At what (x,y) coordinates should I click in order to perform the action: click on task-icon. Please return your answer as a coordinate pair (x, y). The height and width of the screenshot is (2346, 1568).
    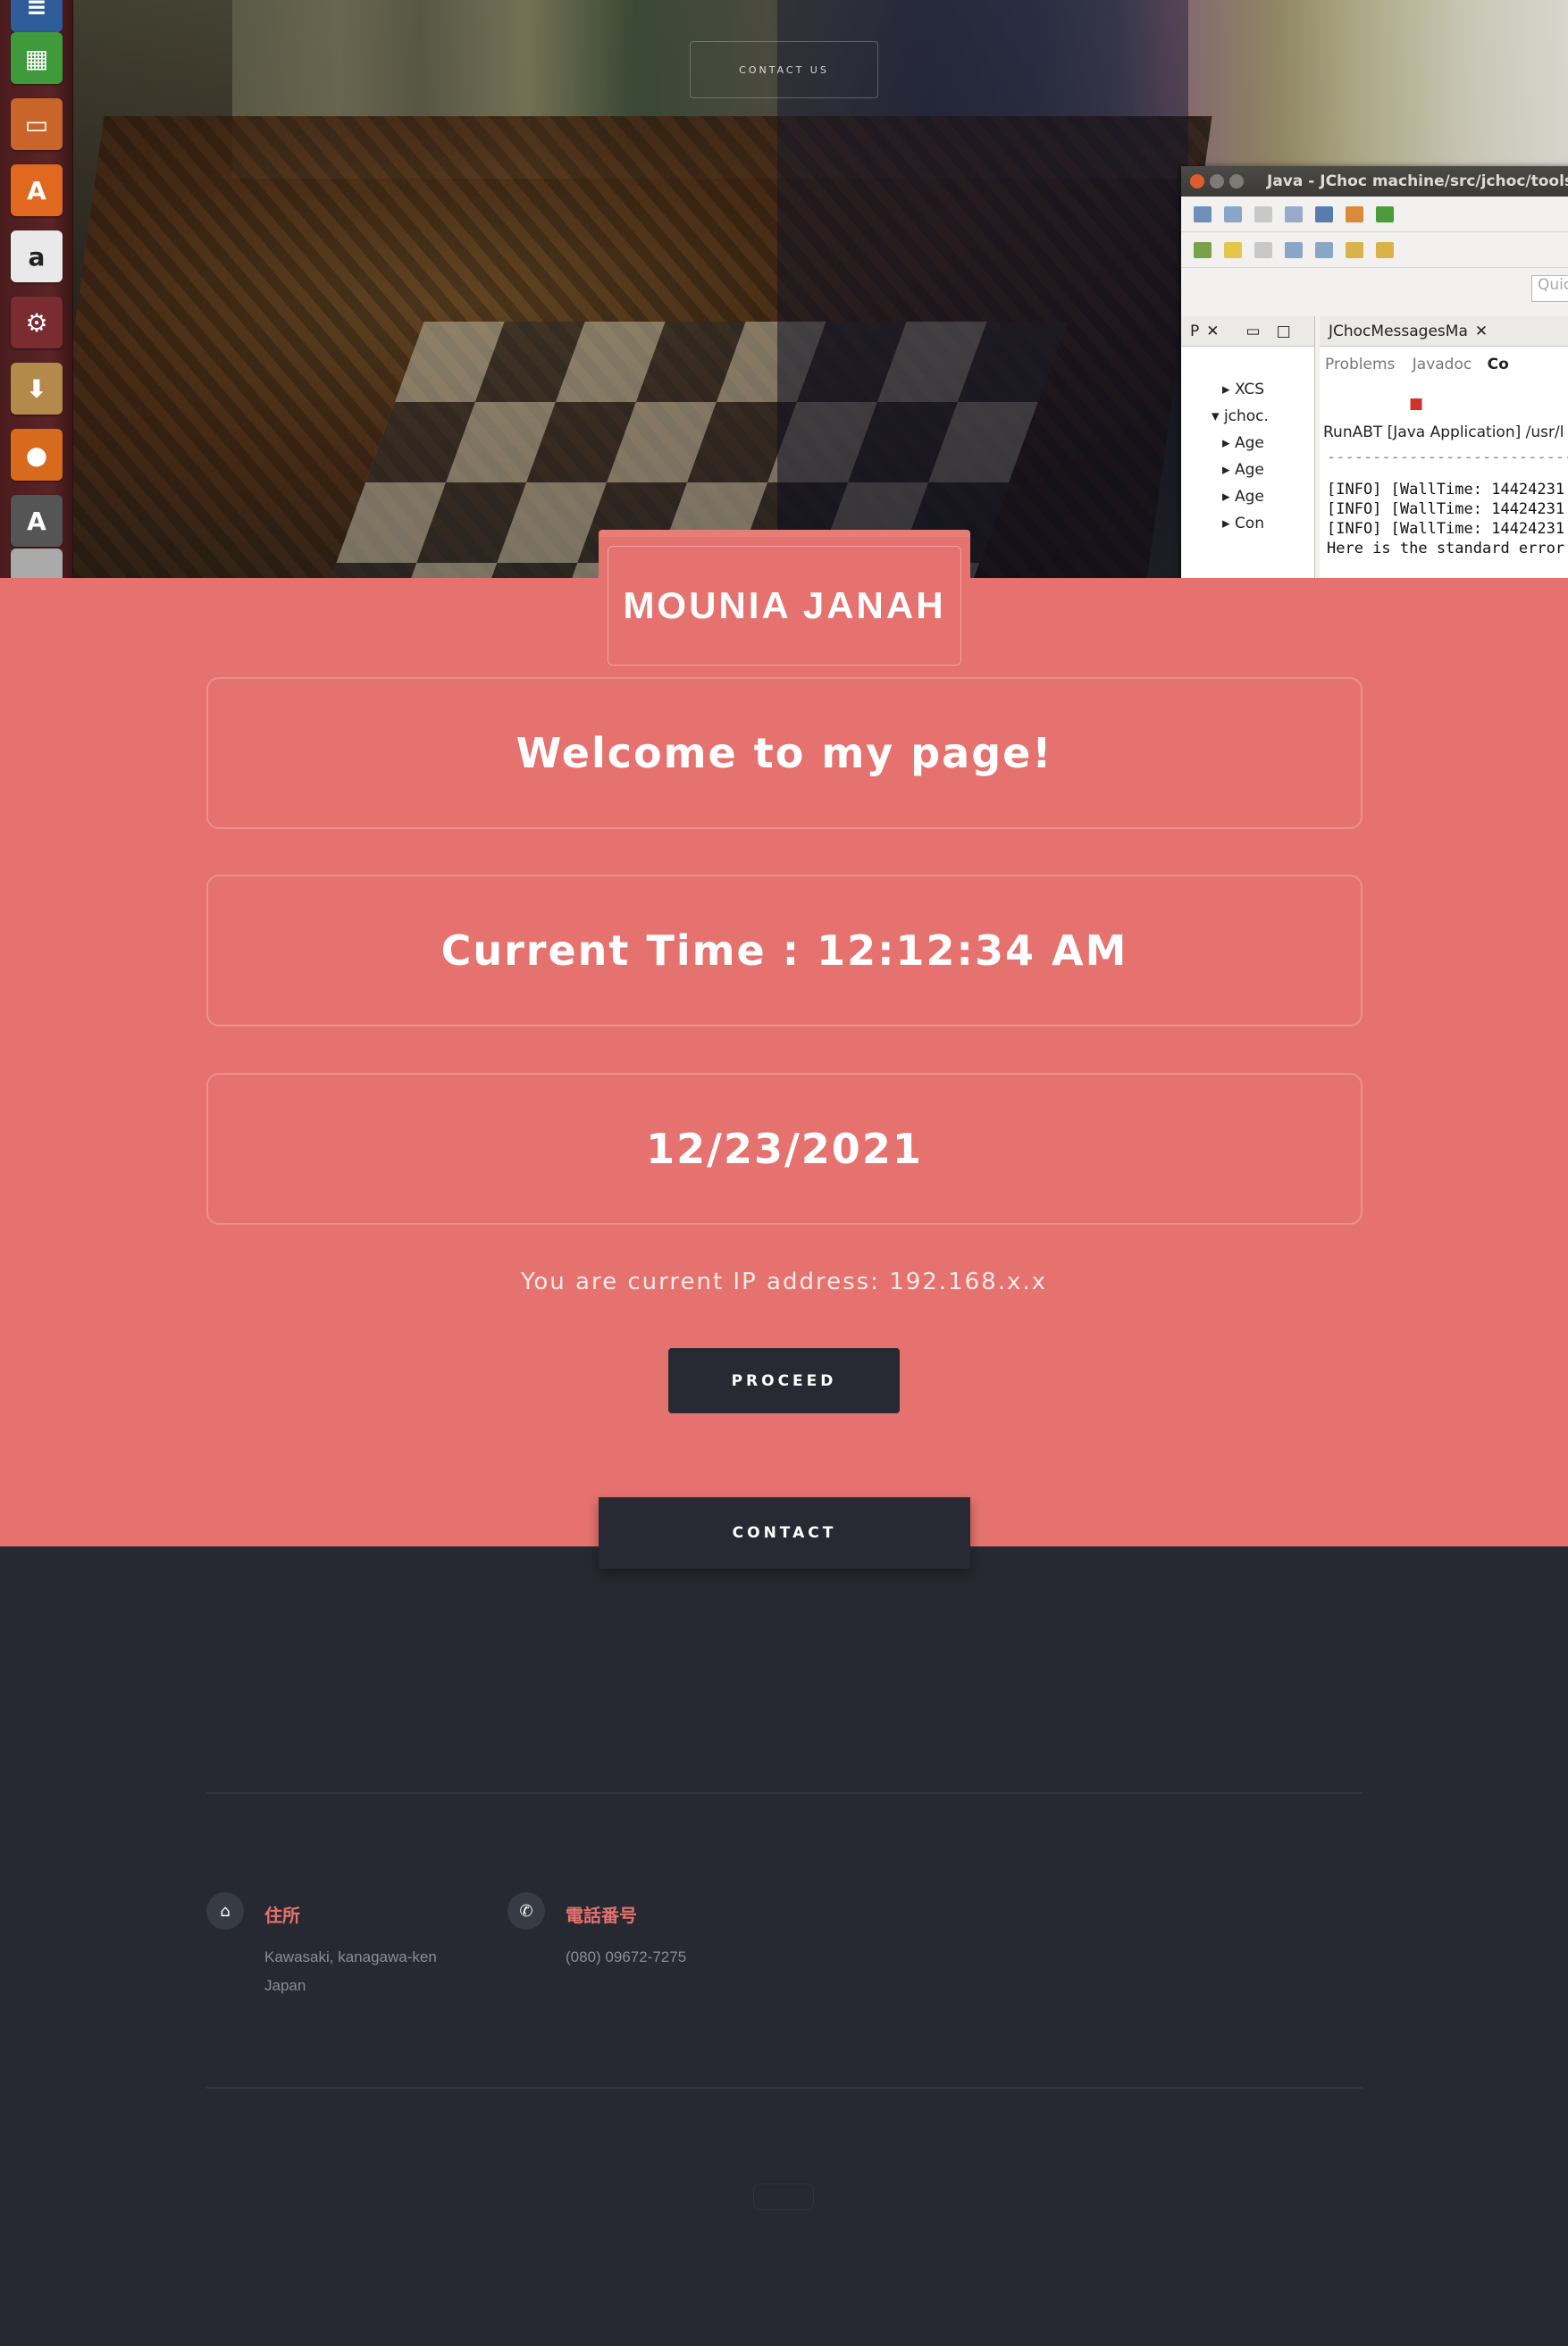
    Looking at the image, I should click on (1203, 249).